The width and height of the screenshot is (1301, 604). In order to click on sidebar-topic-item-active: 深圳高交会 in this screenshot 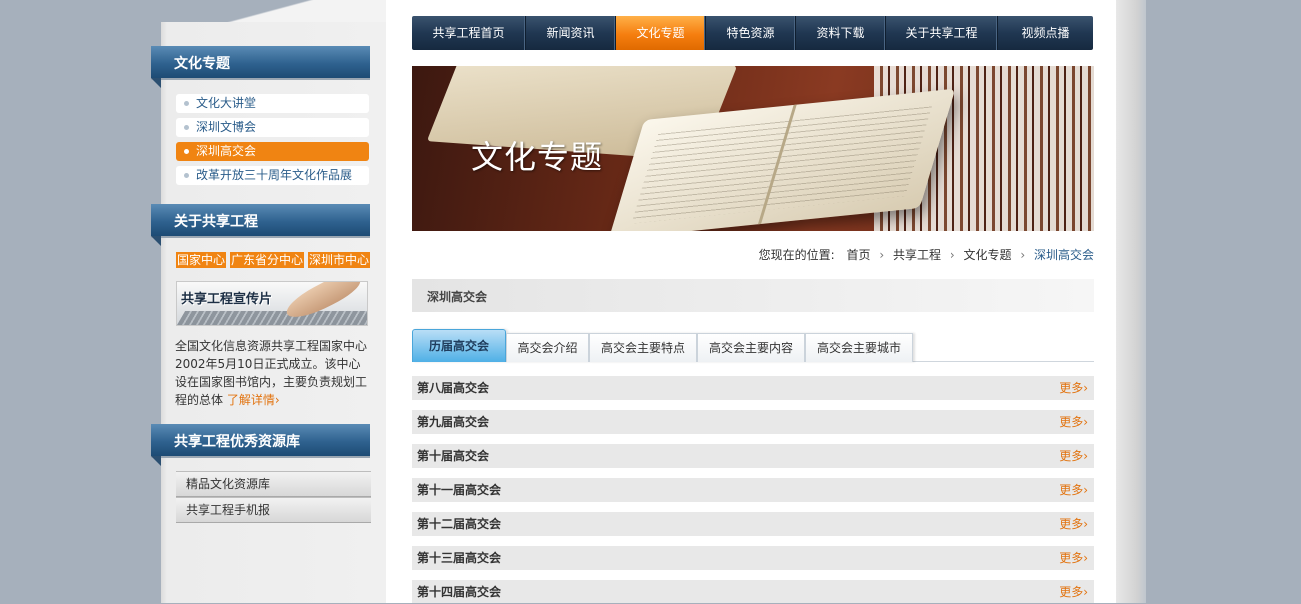, I will do `click(272, 151)`.